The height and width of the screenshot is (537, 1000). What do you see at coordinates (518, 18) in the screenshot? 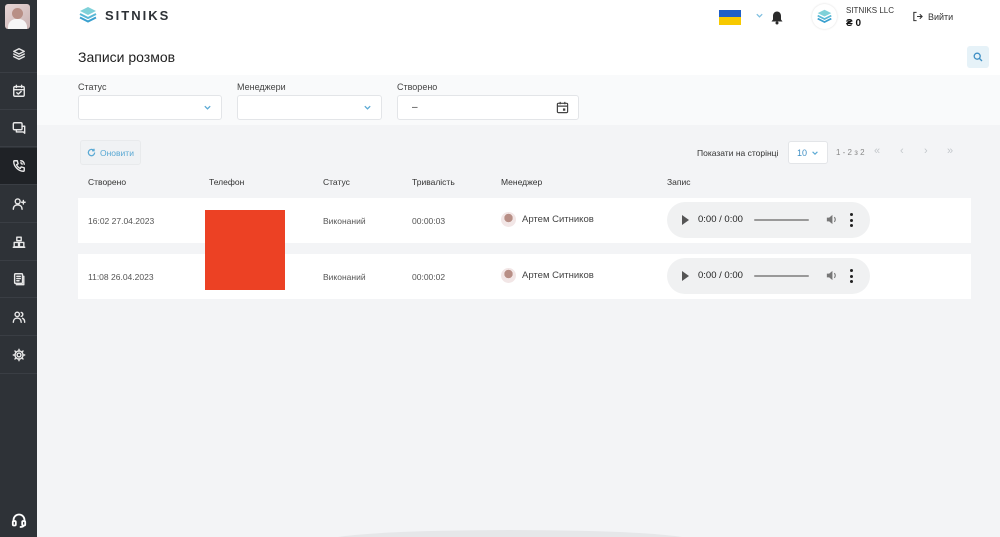
I see `top-bar: SITNIKS SITNIKS LLC ₴ 0 Вийти` at bounding box center [518, 18].